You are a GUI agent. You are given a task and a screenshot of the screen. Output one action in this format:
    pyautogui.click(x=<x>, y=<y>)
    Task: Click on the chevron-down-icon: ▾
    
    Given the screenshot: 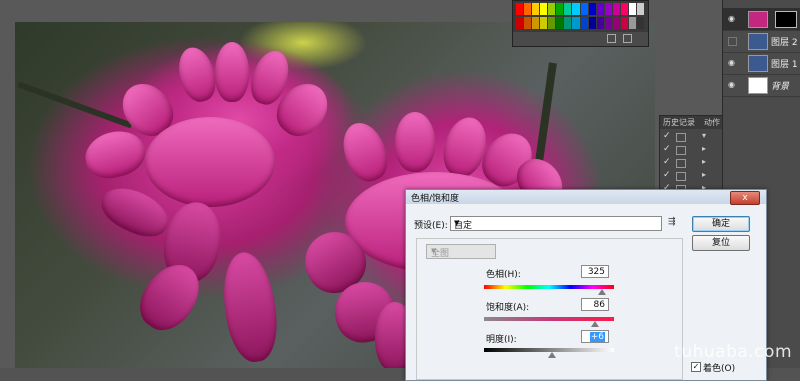 What is the action you would take?
    pyautogui.click(x=704, y=135)
    